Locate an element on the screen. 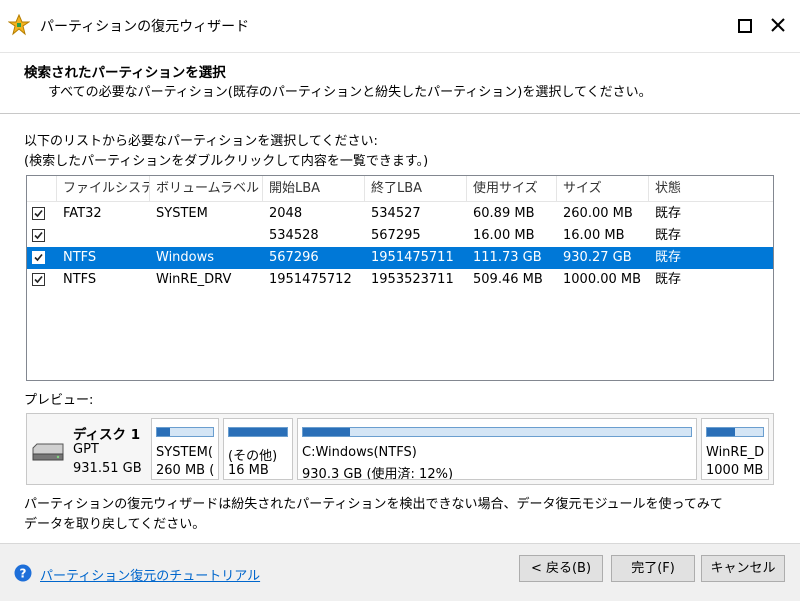  partition-info: 16 MB is located at coordinates (248, 470).